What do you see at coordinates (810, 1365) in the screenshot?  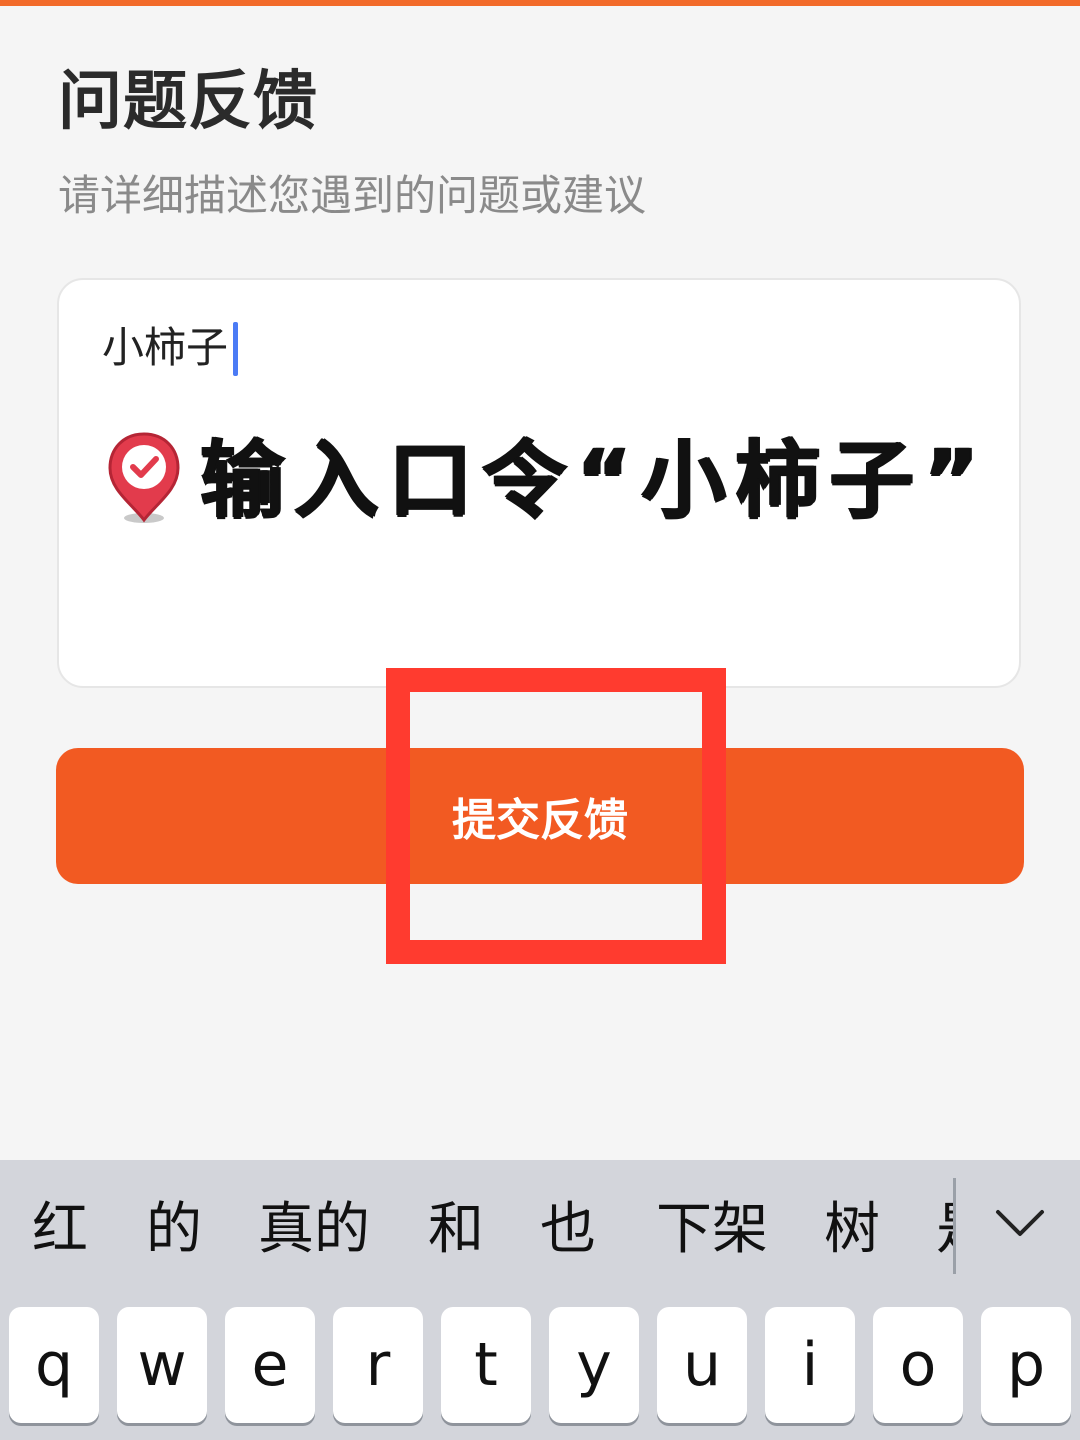 I see `key-i: i` at bounding box center [810, 1365].